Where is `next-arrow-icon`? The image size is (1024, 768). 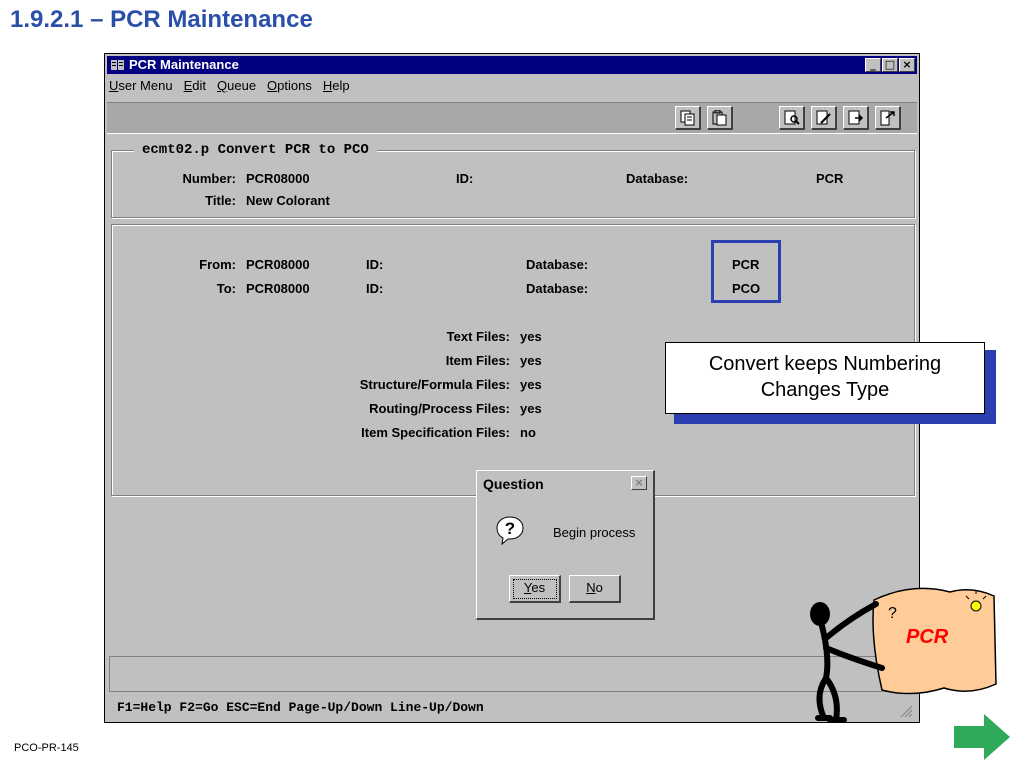 next-arrow-icon is located at coordinates (982, 737).